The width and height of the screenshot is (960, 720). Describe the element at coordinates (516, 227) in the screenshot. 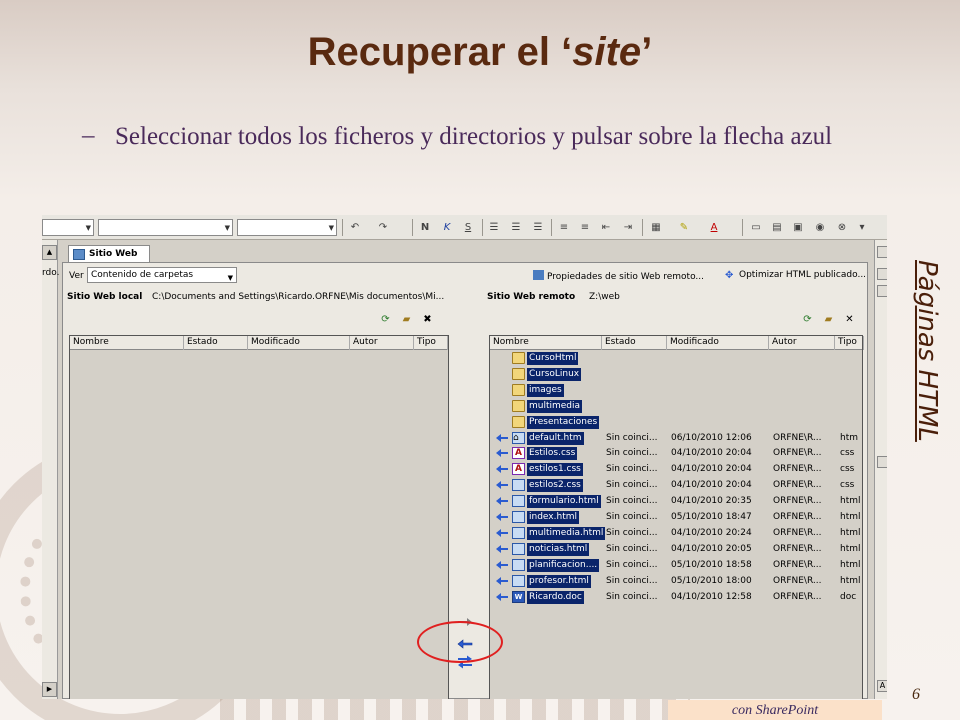

I see `align-center-icon: ☰` at that location.